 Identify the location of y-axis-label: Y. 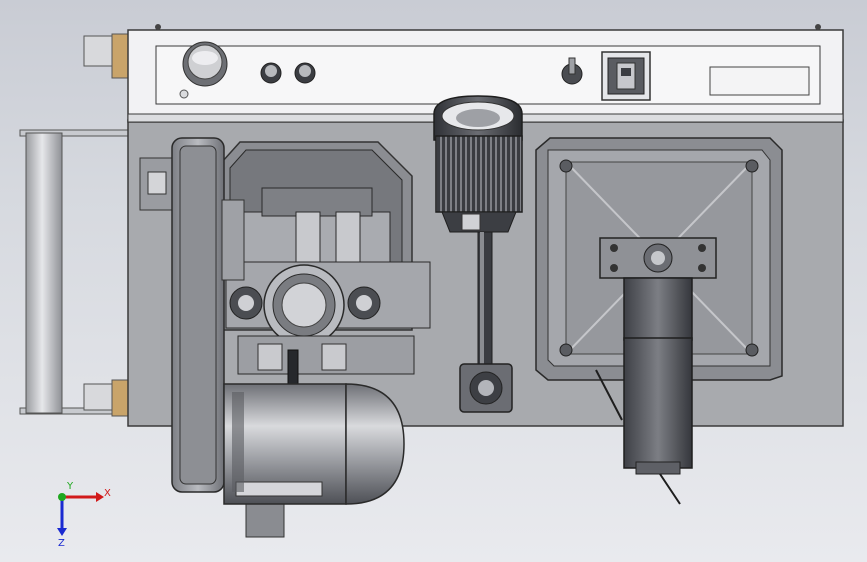
(70, 486).